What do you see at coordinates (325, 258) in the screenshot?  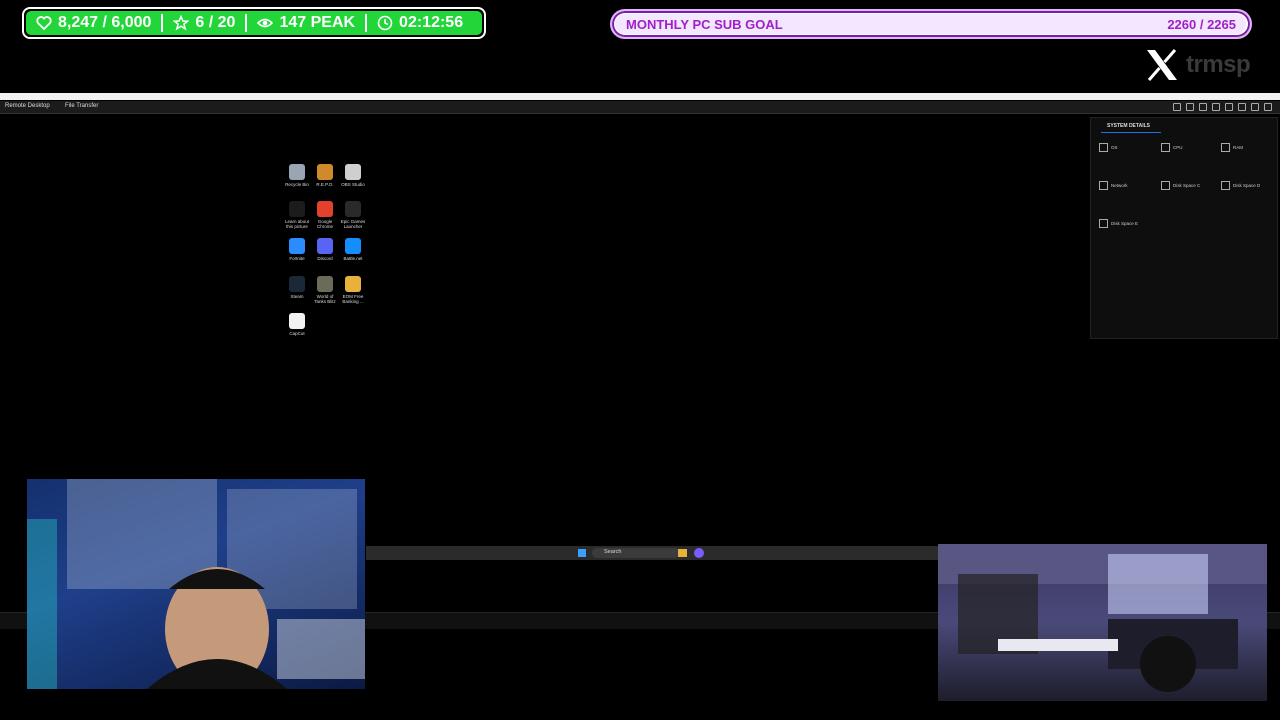 I see `desktop-icon-label: Discord` at bounding box center [325, 258].